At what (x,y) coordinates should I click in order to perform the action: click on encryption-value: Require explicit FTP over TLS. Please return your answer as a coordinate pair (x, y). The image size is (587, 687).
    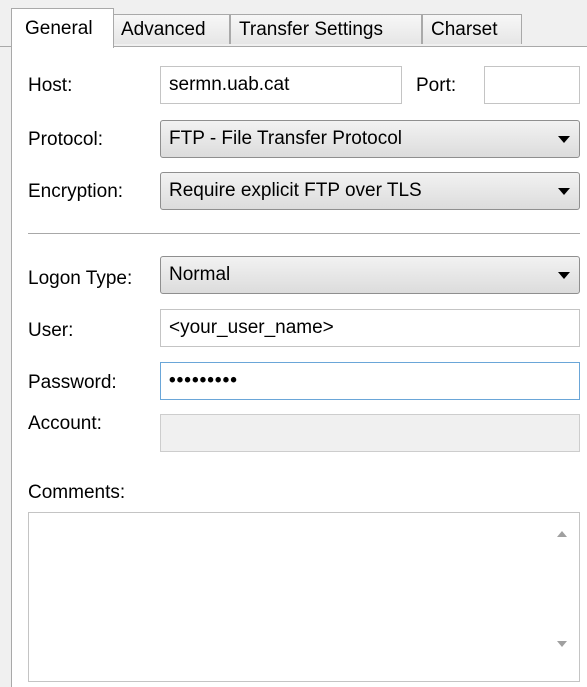
    Looking at the image, I should click on (295, 190).